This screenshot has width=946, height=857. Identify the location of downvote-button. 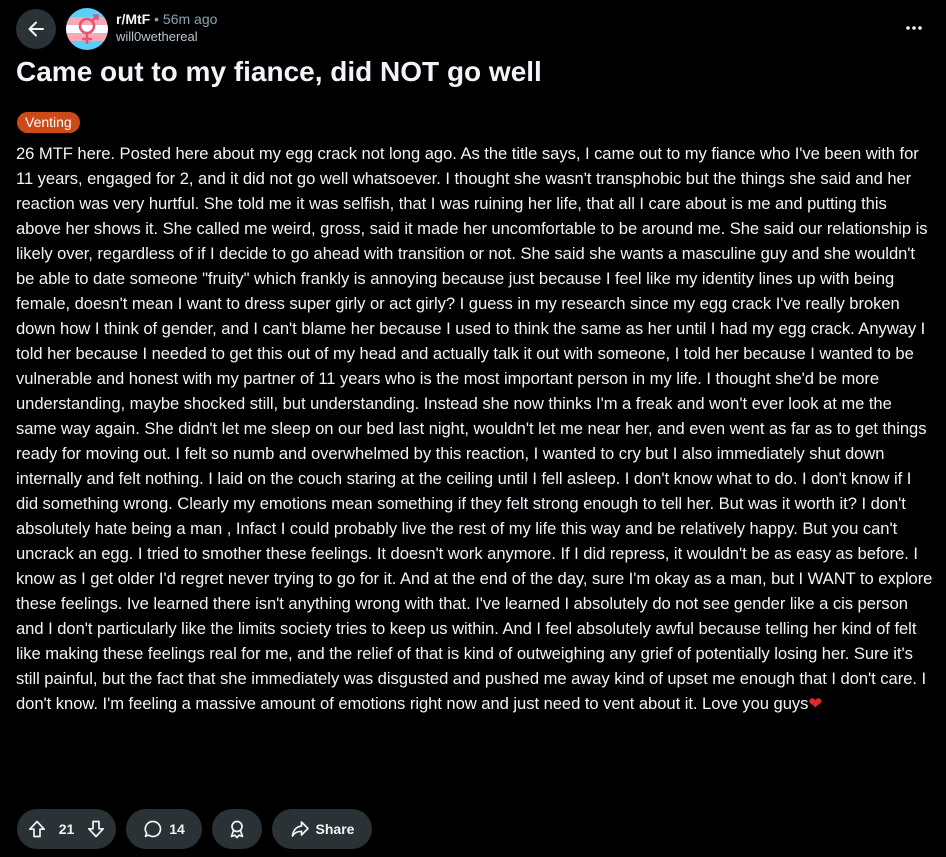
(96, 829).